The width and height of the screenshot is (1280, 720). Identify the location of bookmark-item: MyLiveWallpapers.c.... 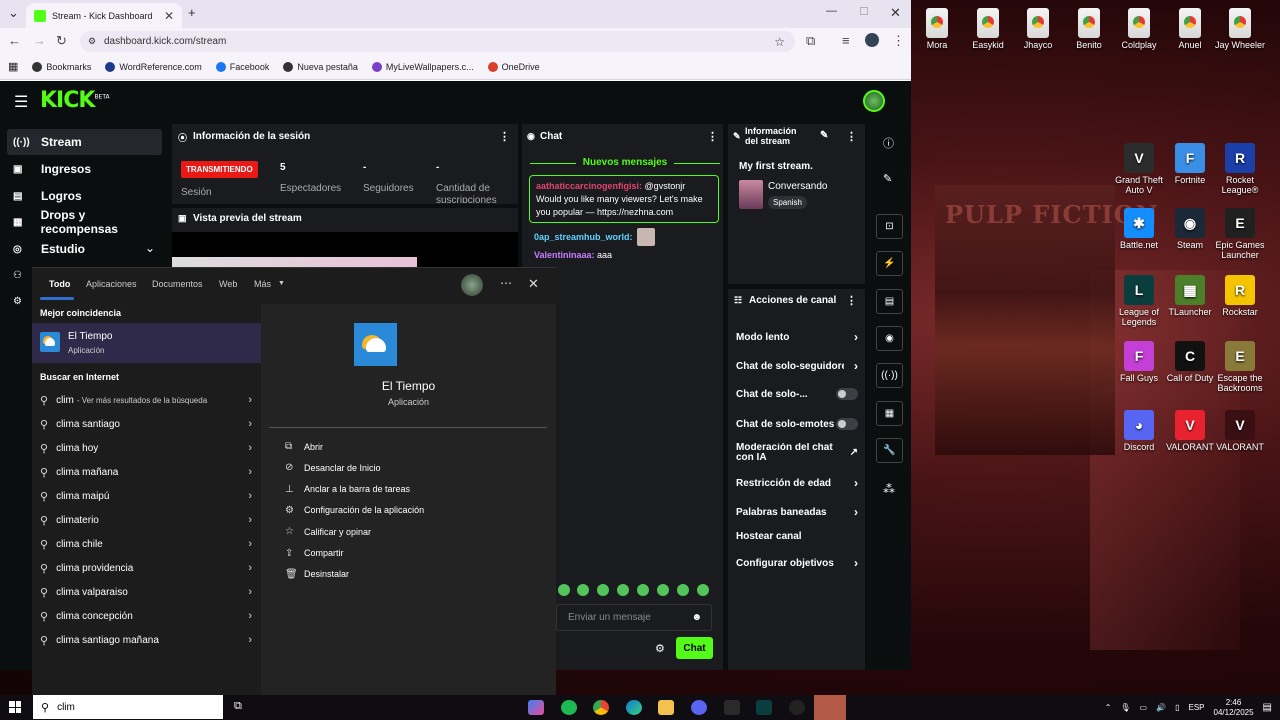
(422, 66).